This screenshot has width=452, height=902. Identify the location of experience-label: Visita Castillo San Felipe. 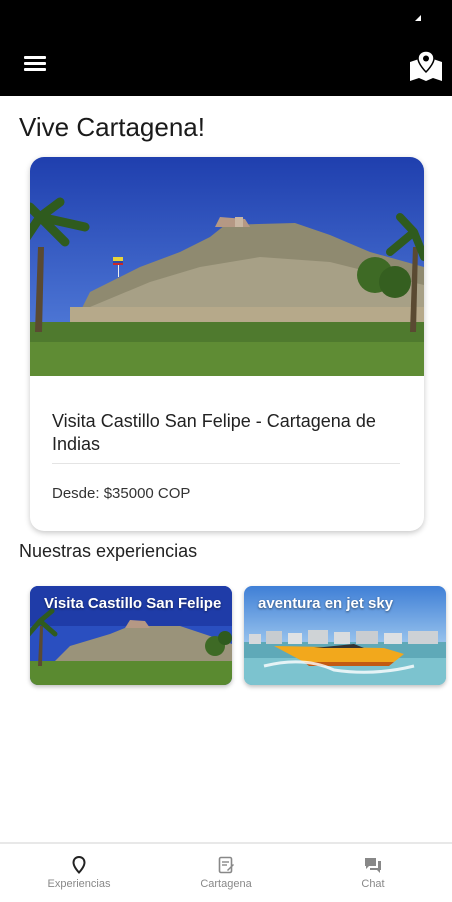
(133, 603).